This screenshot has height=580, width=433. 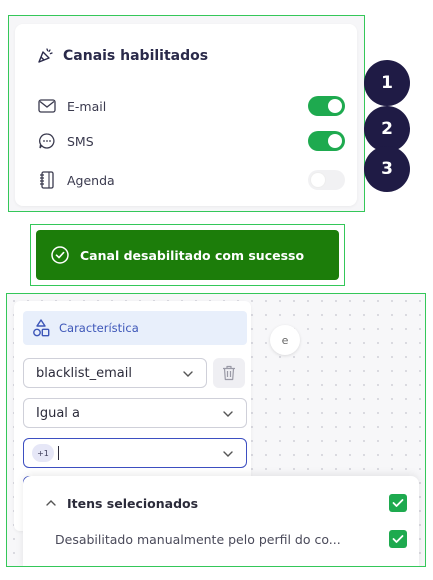 I want to click on mail-icon, so click(x=47, y=106).